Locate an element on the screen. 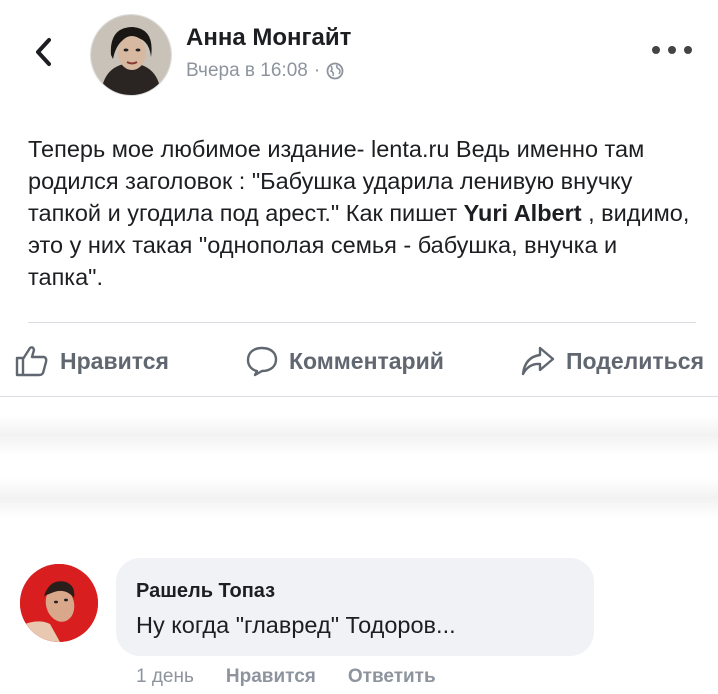 This screenshot has height=694, width=718. like-button: Нравится is located at coordinates (91, 361).